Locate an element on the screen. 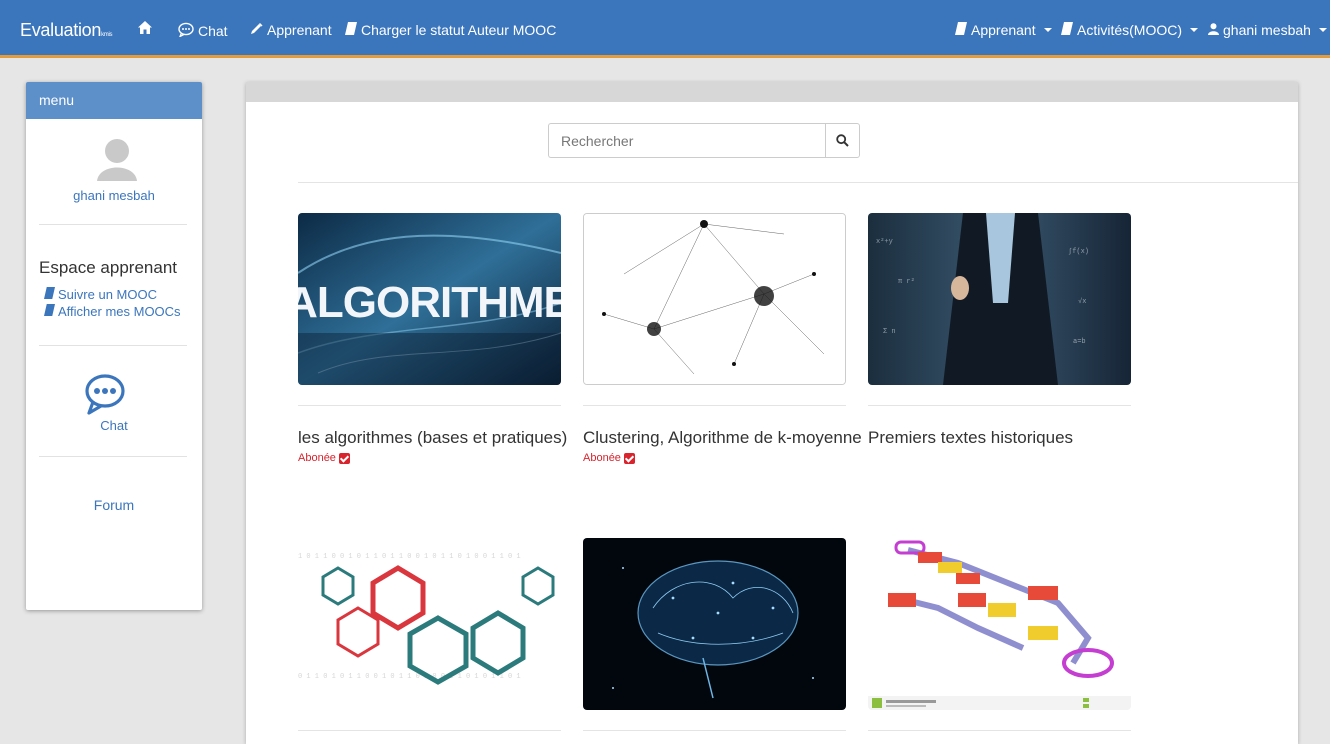 This screenshot has height=744, width=1330. svg-text: Σ n is located at coordinates (889, 332).